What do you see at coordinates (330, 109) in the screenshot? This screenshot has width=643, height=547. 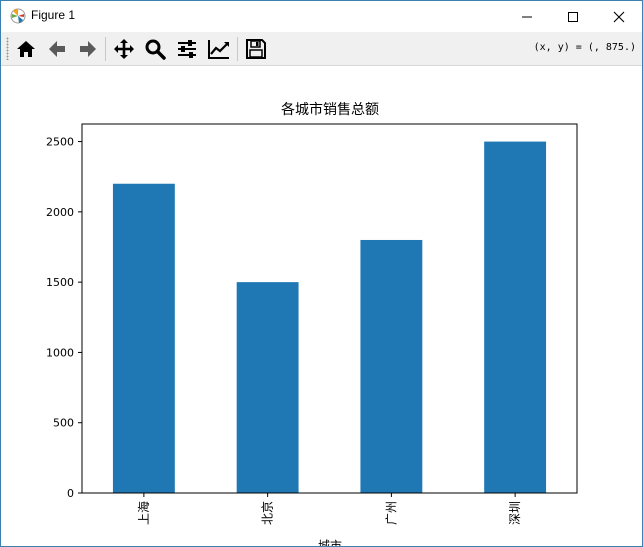 I see `chart-title: 各城市销售总额` at bounding box center [330, 109].